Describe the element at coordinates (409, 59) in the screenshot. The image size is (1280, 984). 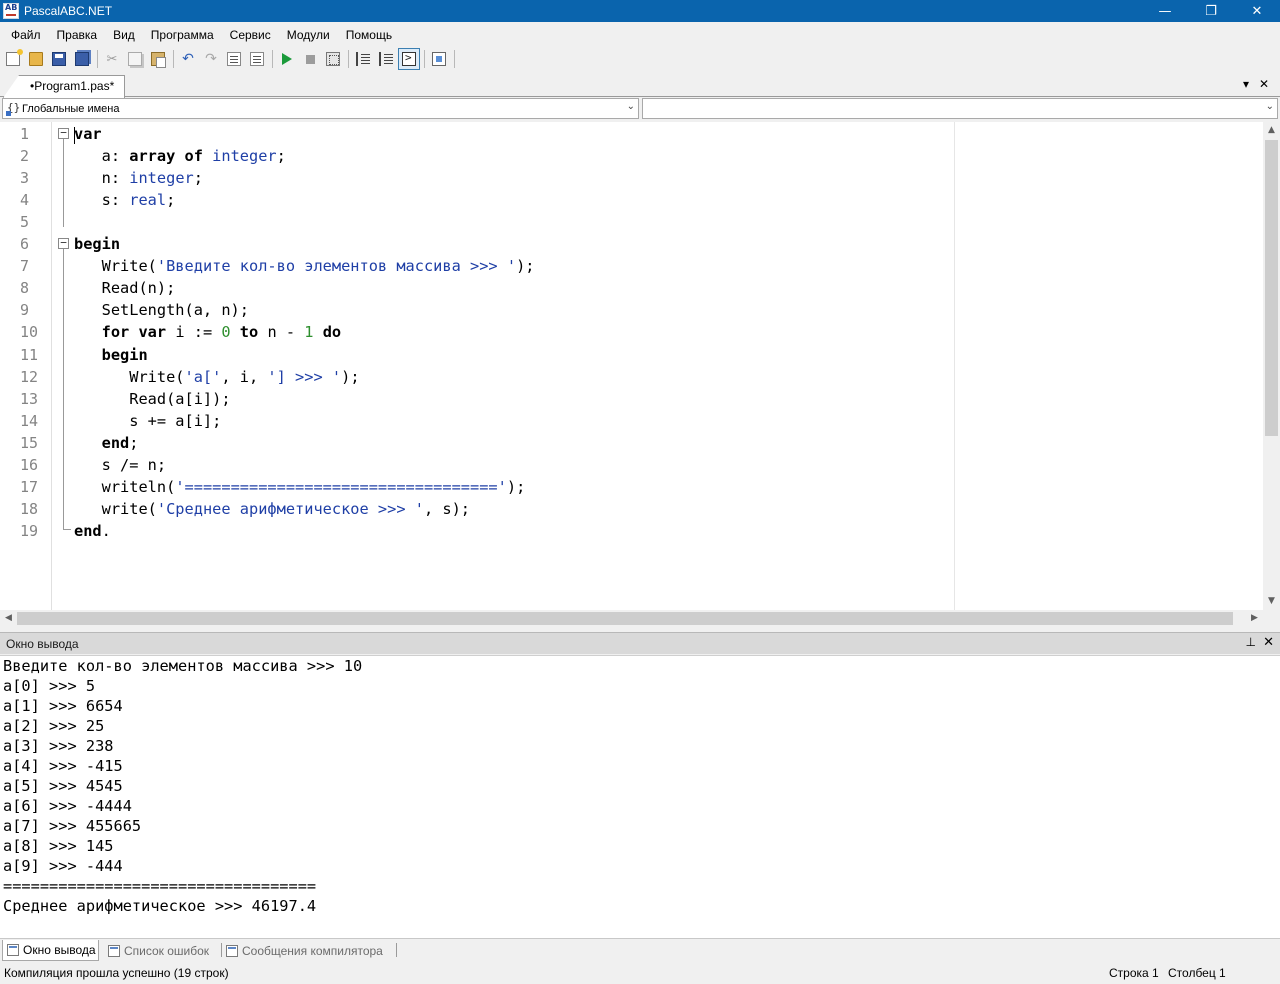
I see `console-window-button` at that location.